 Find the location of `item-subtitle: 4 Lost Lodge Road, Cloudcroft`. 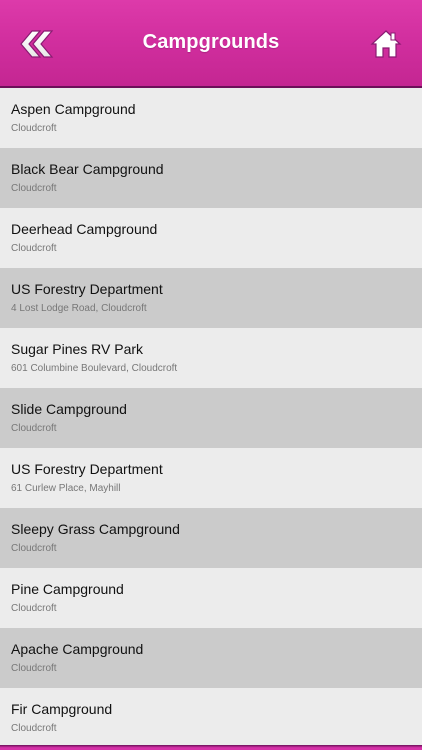

item-subtitle: 4 Lost Lodge Road, Cloudcroft is located at coordinates (79, 308).